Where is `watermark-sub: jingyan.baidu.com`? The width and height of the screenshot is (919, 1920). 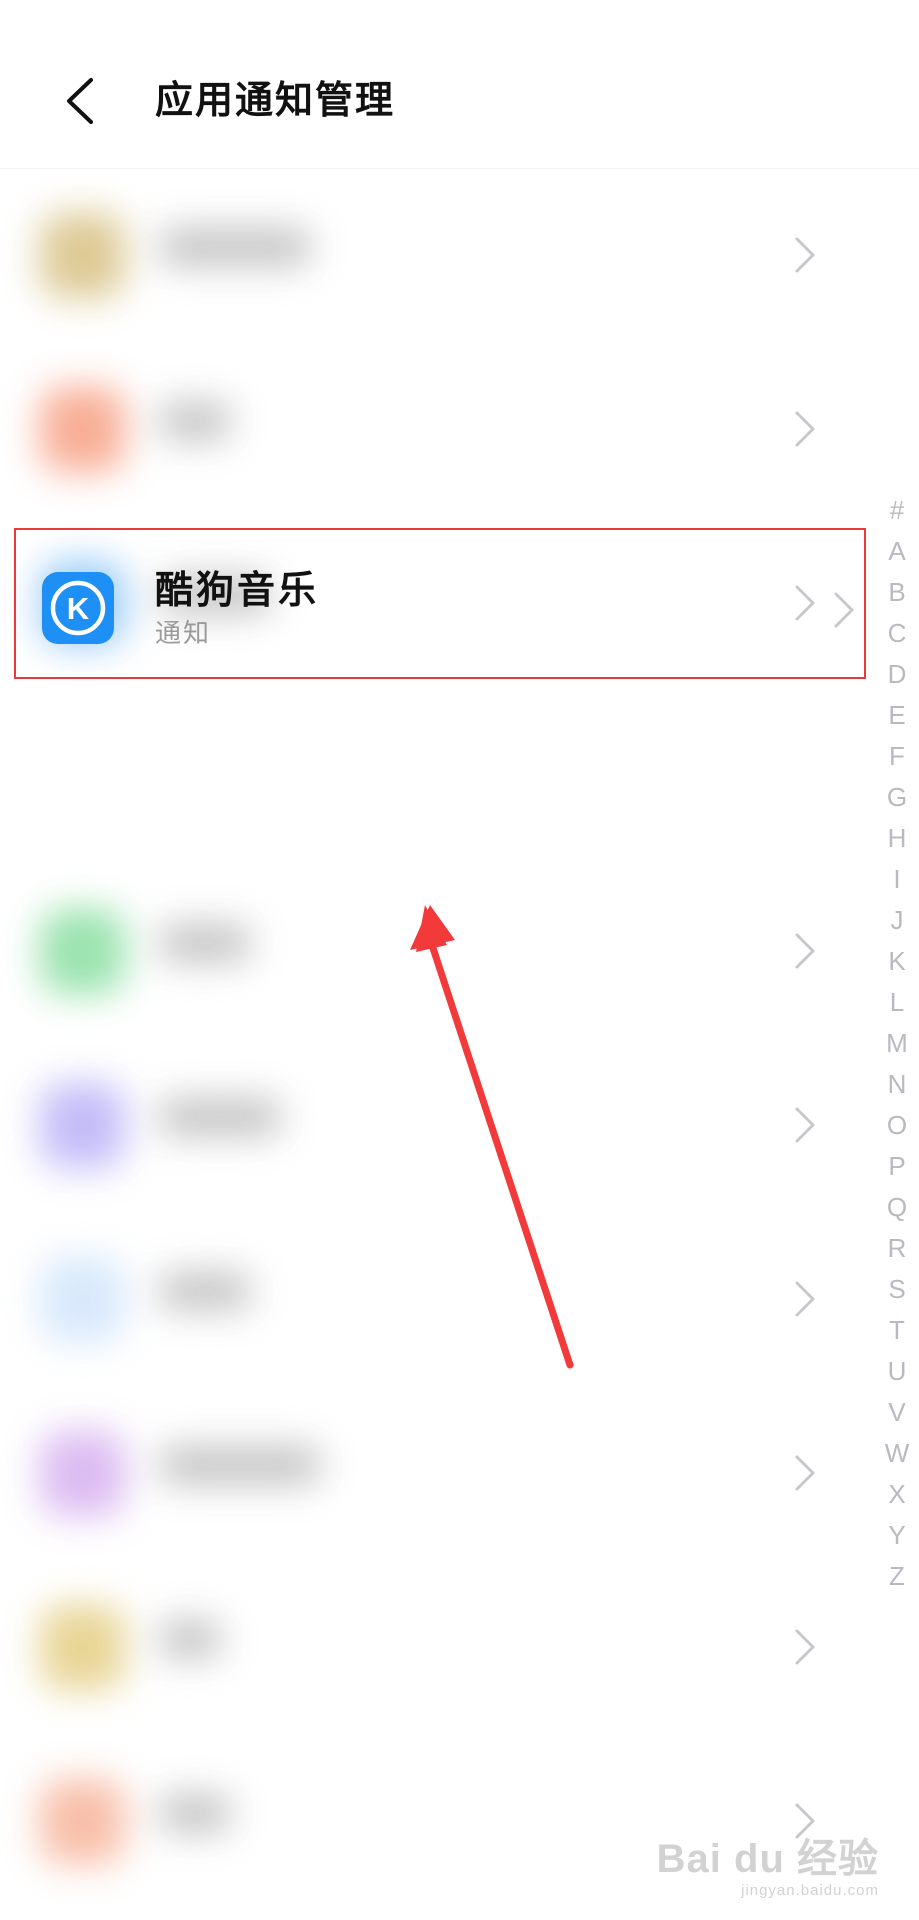
watermark-sub: jingyan.baidu.com is located at coordinates (810, 1890).